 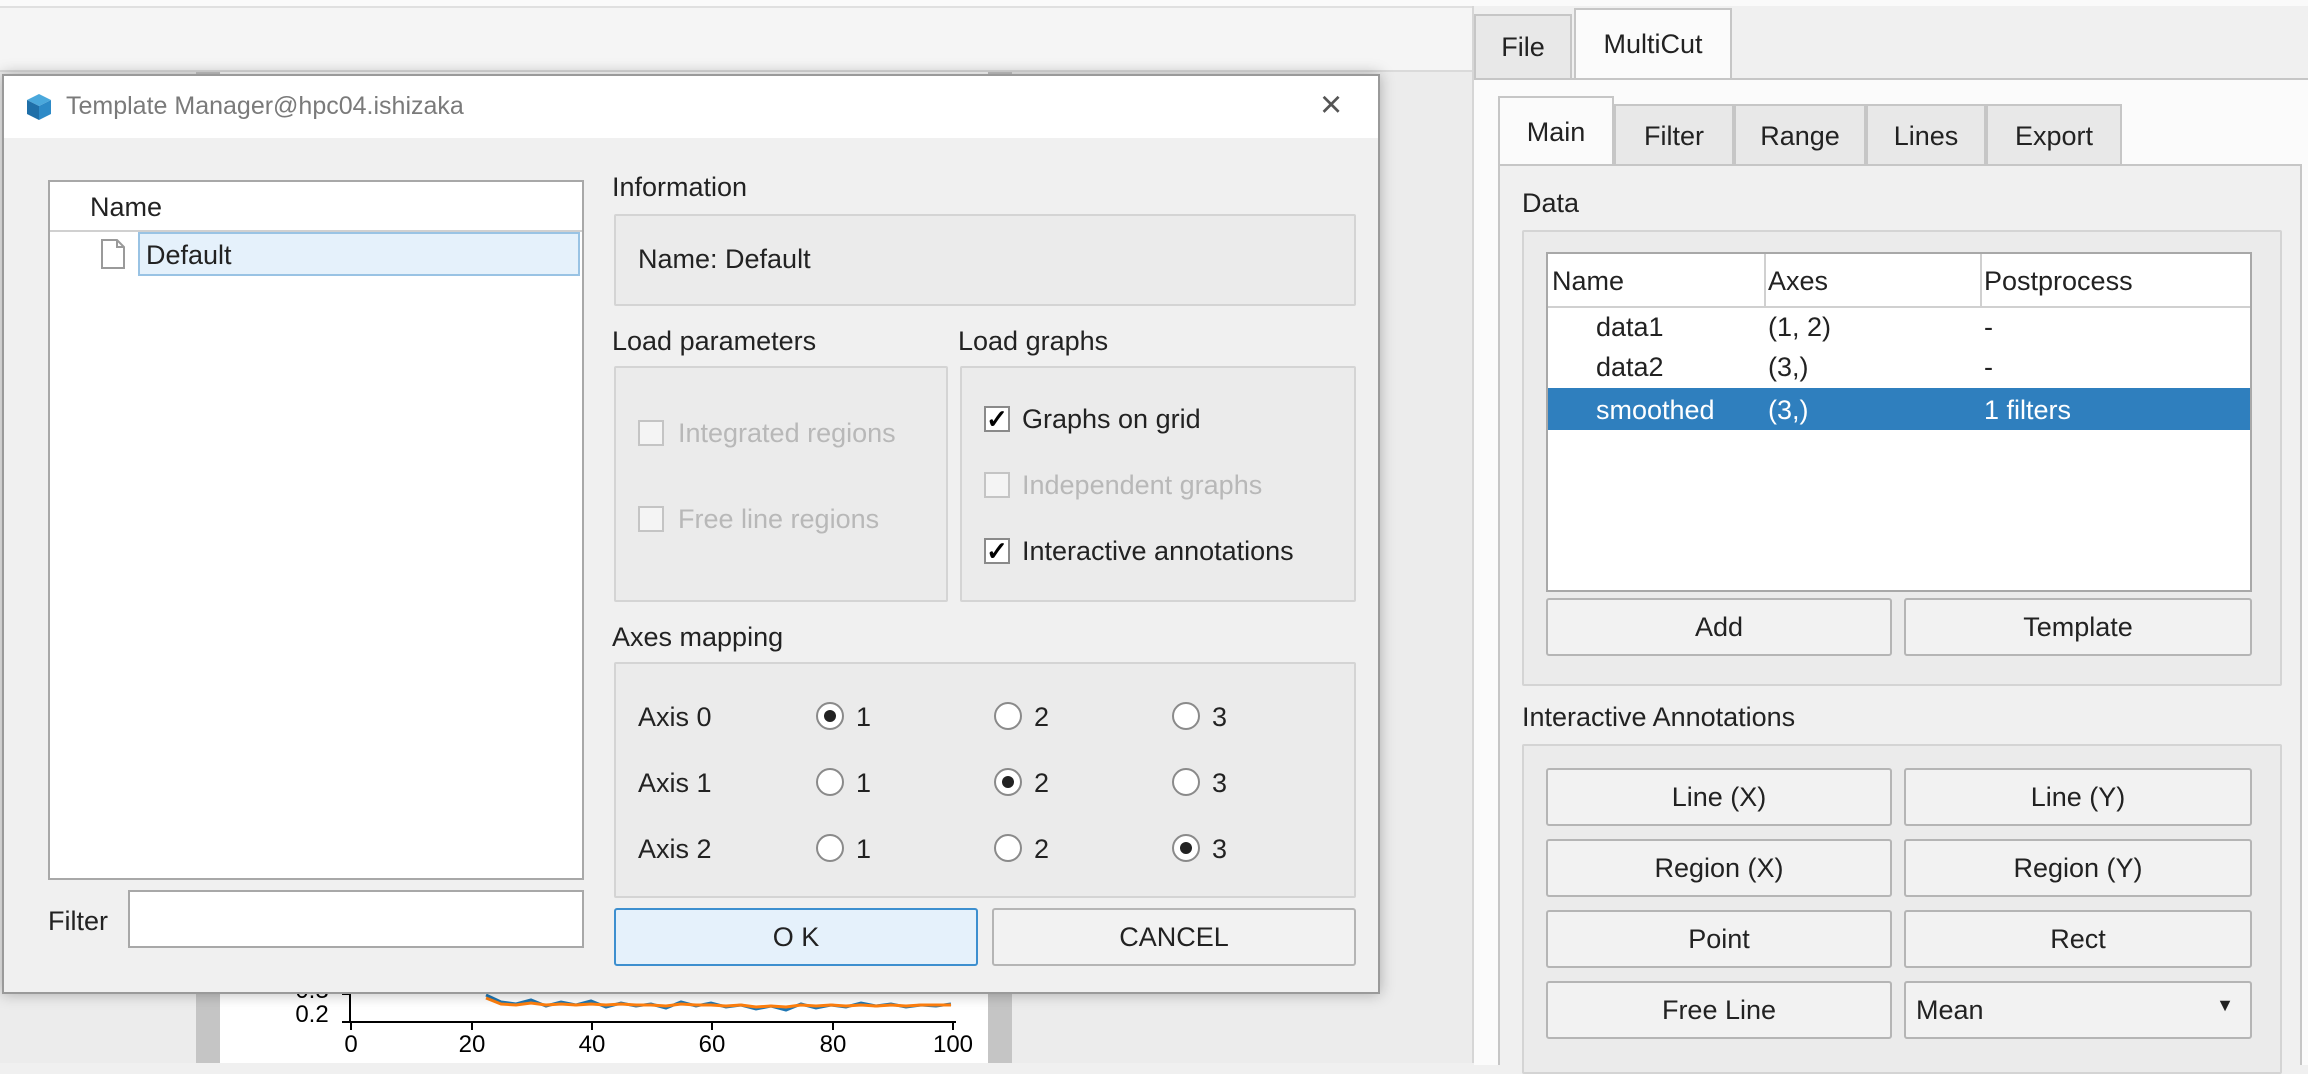 I want to click on plot-y-tick-label: 0.2, so click(x=311, y=1014).